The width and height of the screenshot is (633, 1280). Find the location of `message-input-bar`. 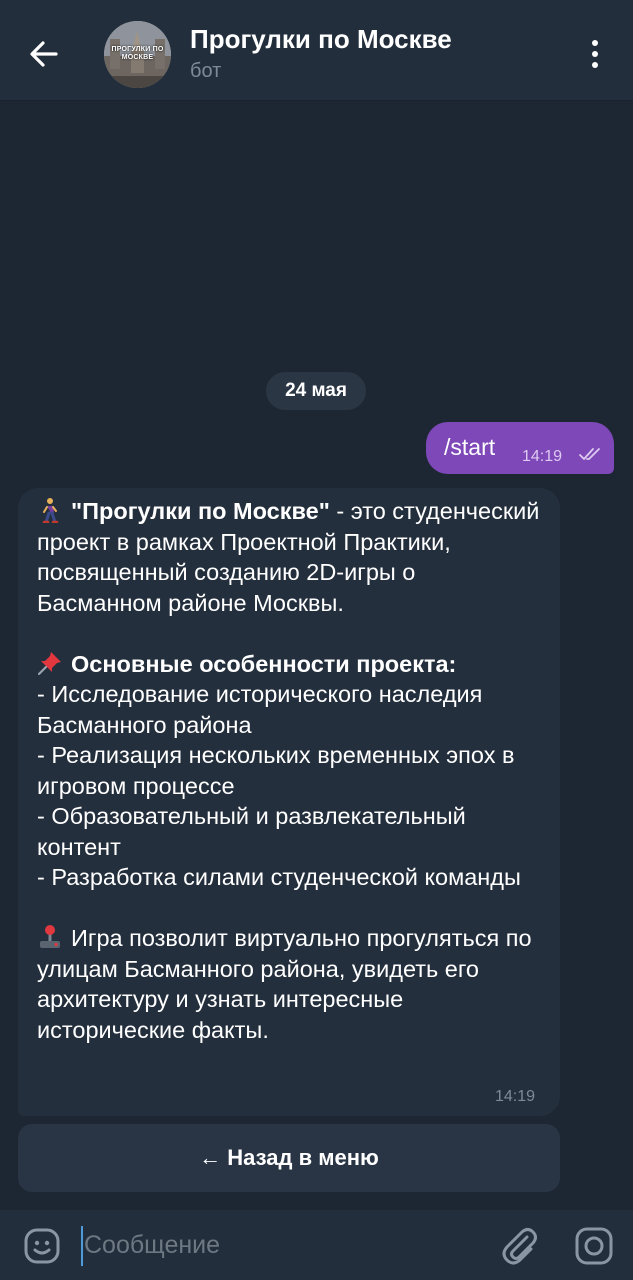

message-input-bar is located at coordinates (316, 1245).